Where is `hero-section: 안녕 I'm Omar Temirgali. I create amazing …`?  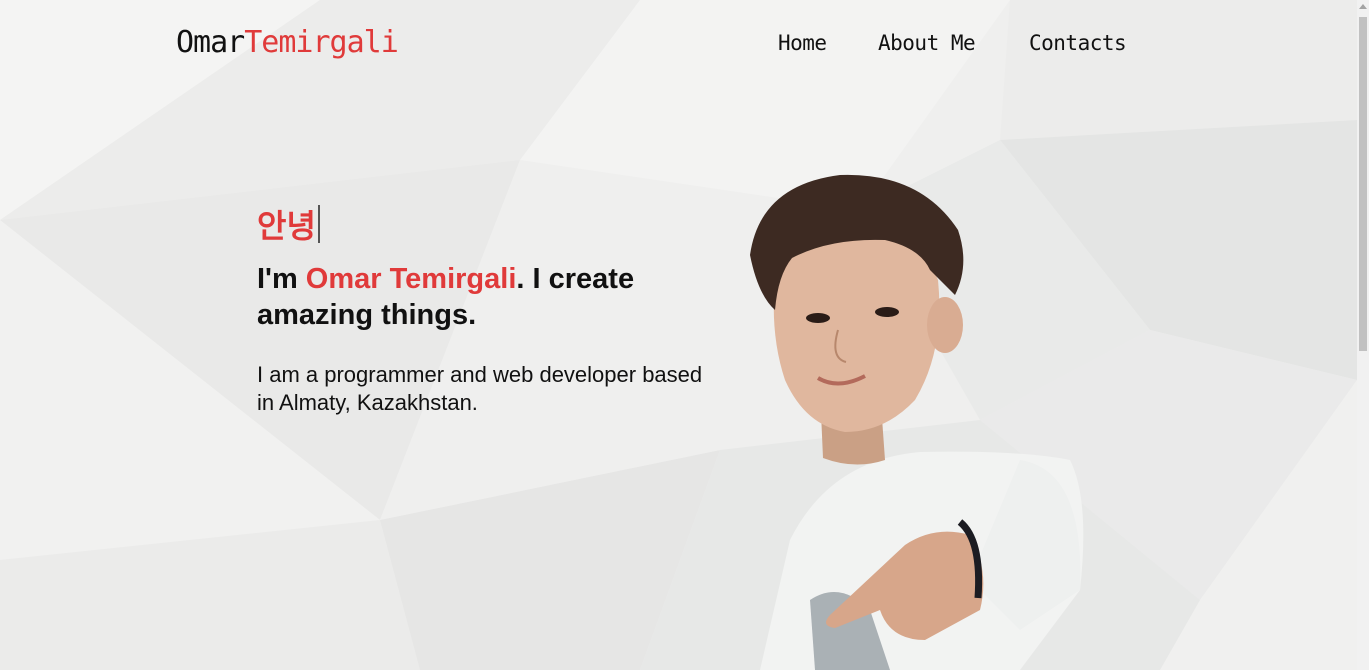 hero-section: 안녕 I'm Omar Temirgali. I create amazing … is located at coordinates (492, 310).